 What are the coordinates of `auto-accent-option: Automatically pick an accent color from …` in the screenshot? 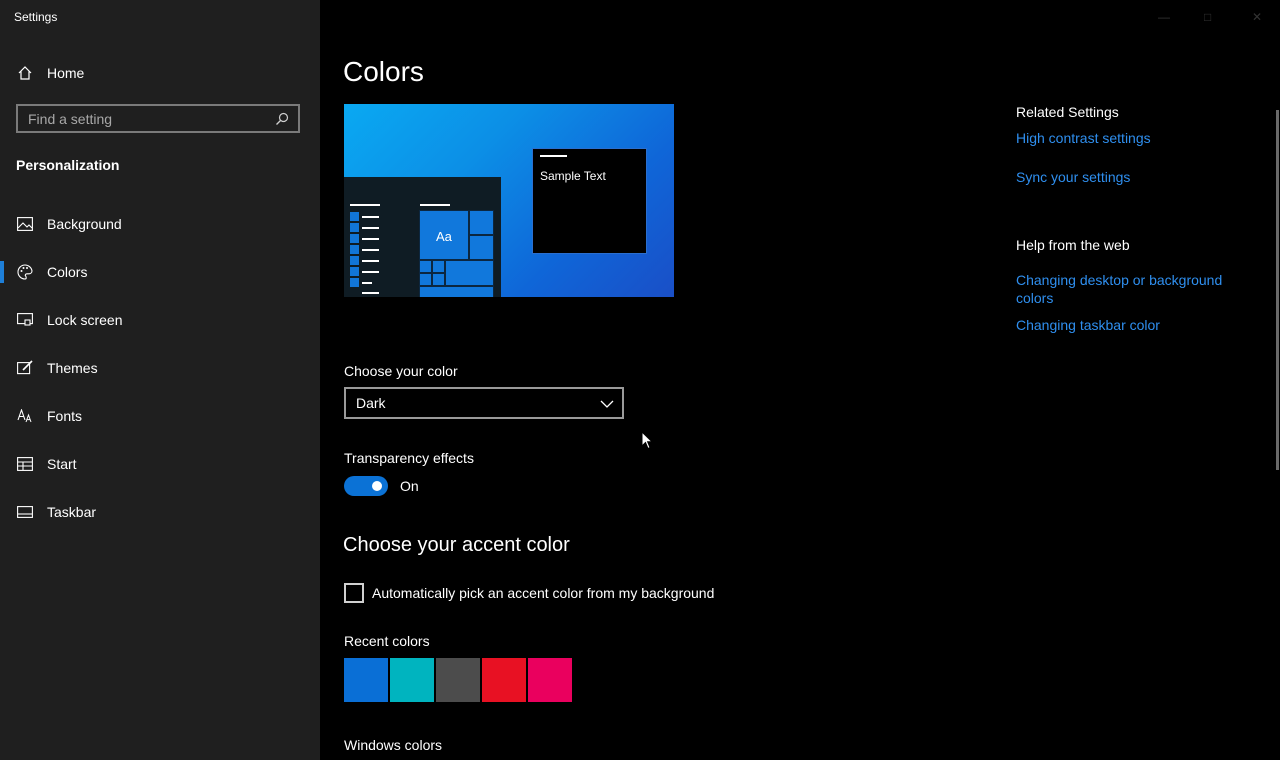 It's located at (529, 593).